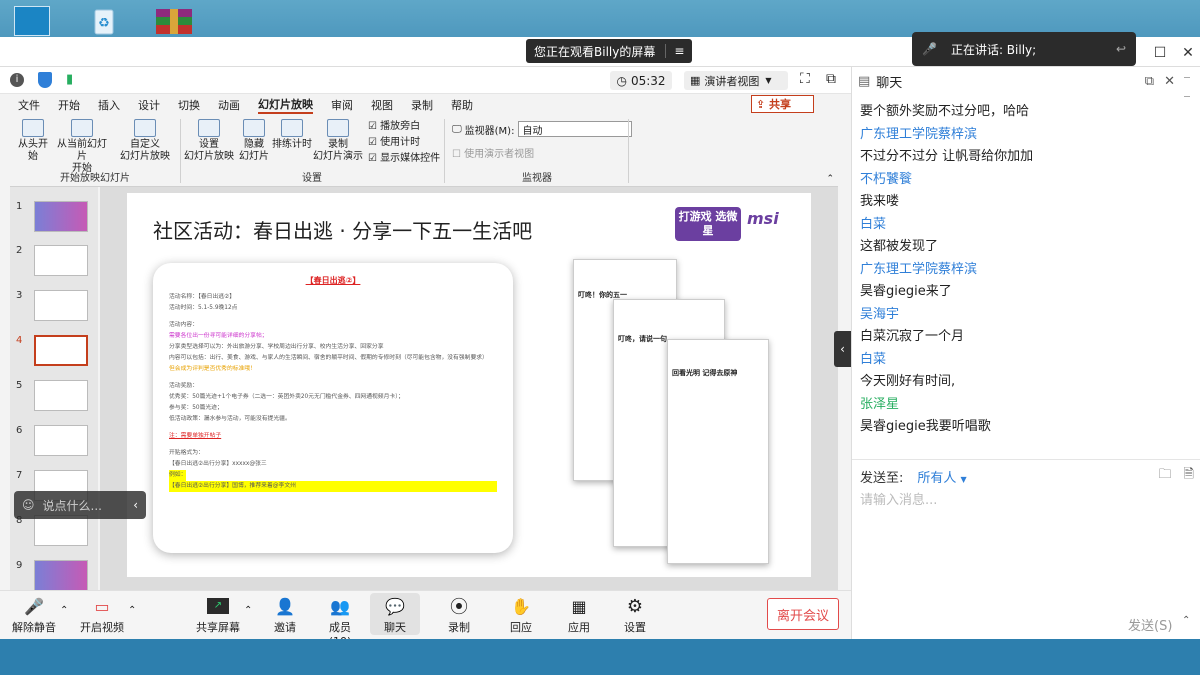 This screenshot has width=1200, height=675. I want to click on record-show-button: 录制 幻灯片演示, so click(338, 141).